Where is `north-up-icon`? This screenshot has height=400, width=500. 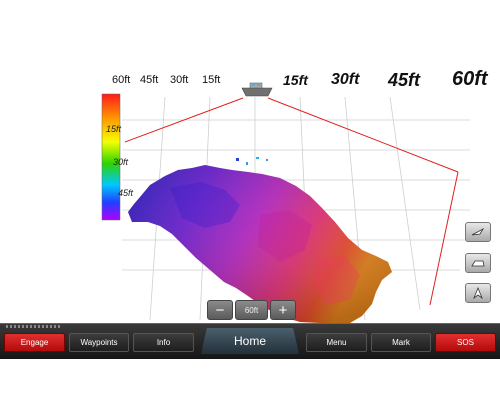
north-up-icon is located at coordinates (478, 293).